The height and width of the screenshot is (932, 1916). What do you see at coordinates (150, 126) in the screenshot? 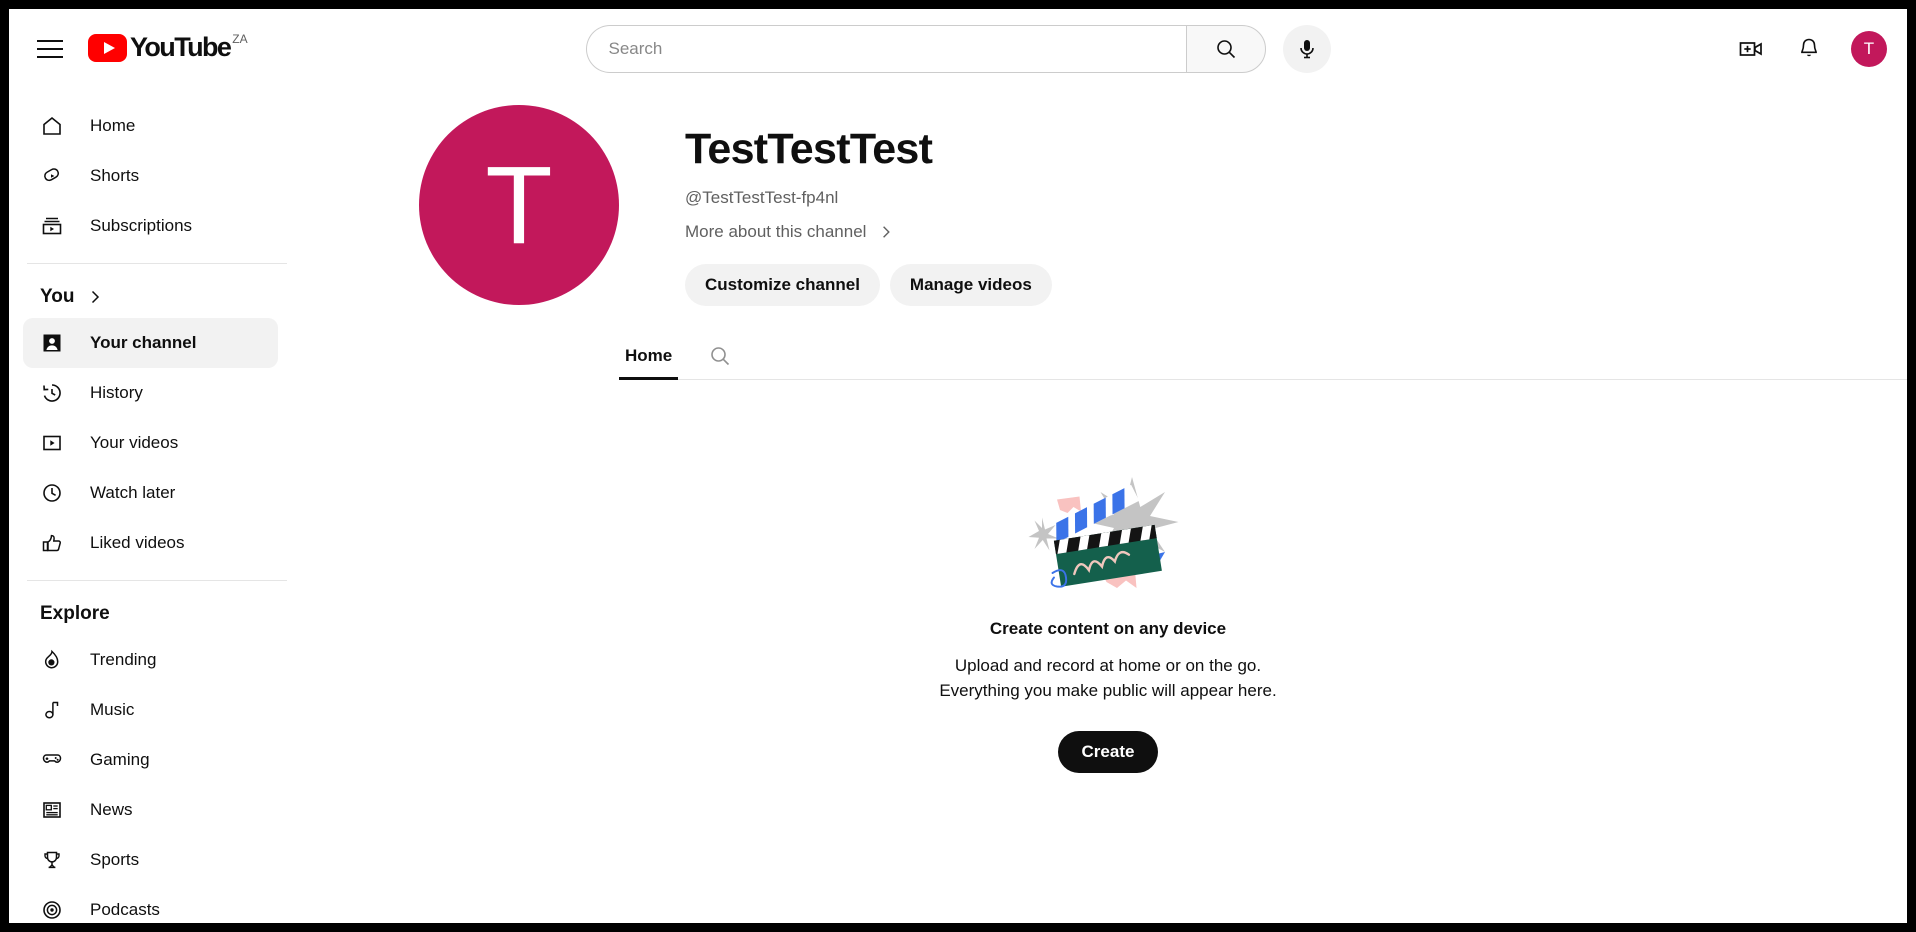
I see `sidebar-item-home: Home` at bounding box center [150, 126].